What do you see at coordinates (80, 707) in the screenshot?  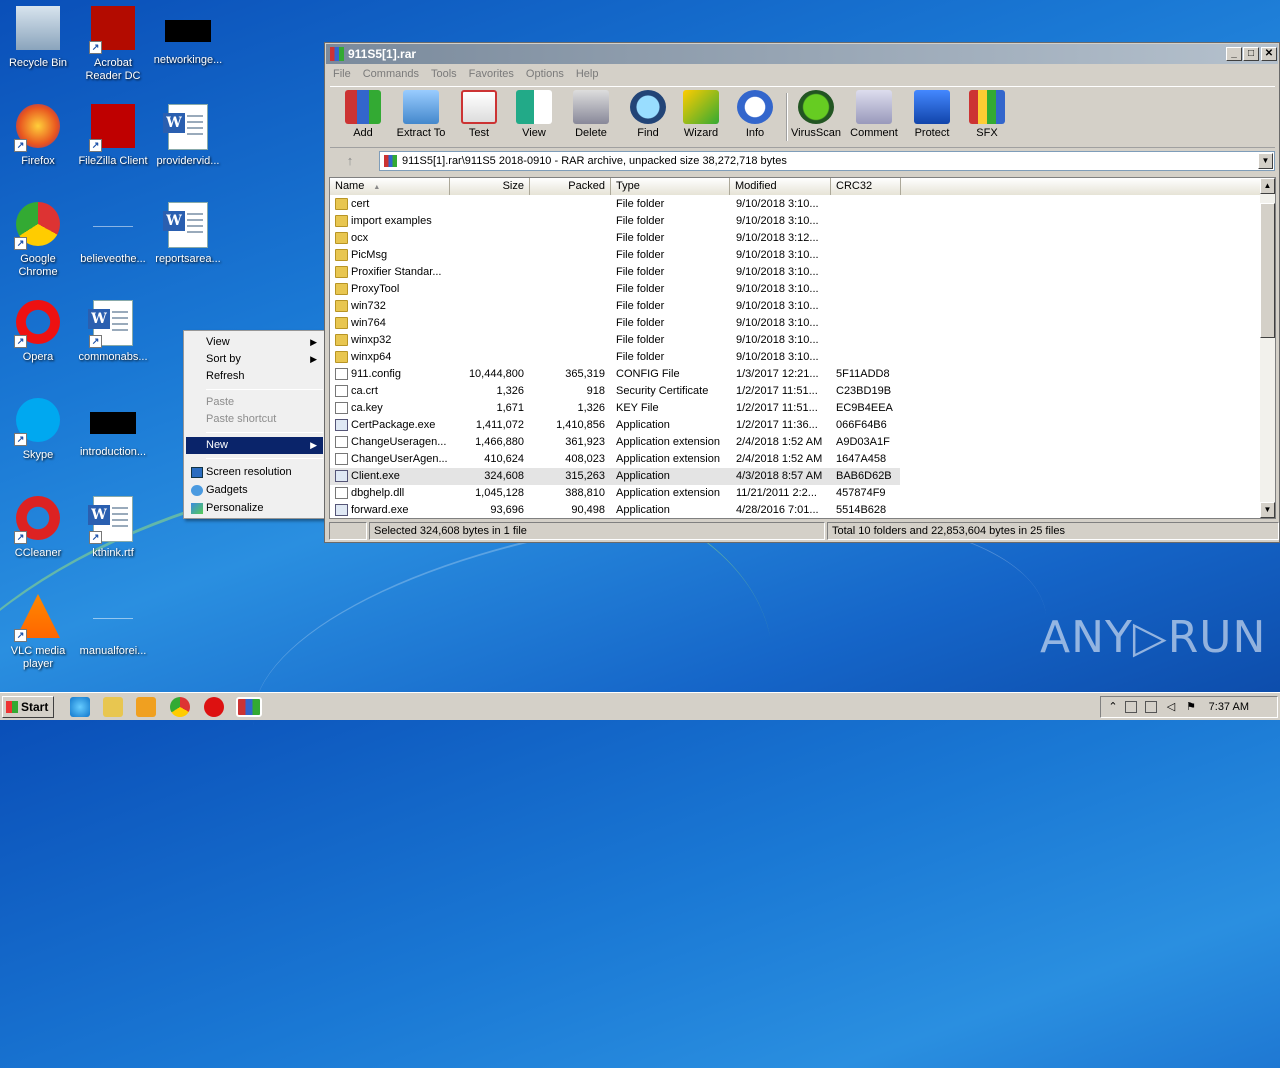 I see `internet-explorer-icon` at bounding box center [80, 707].